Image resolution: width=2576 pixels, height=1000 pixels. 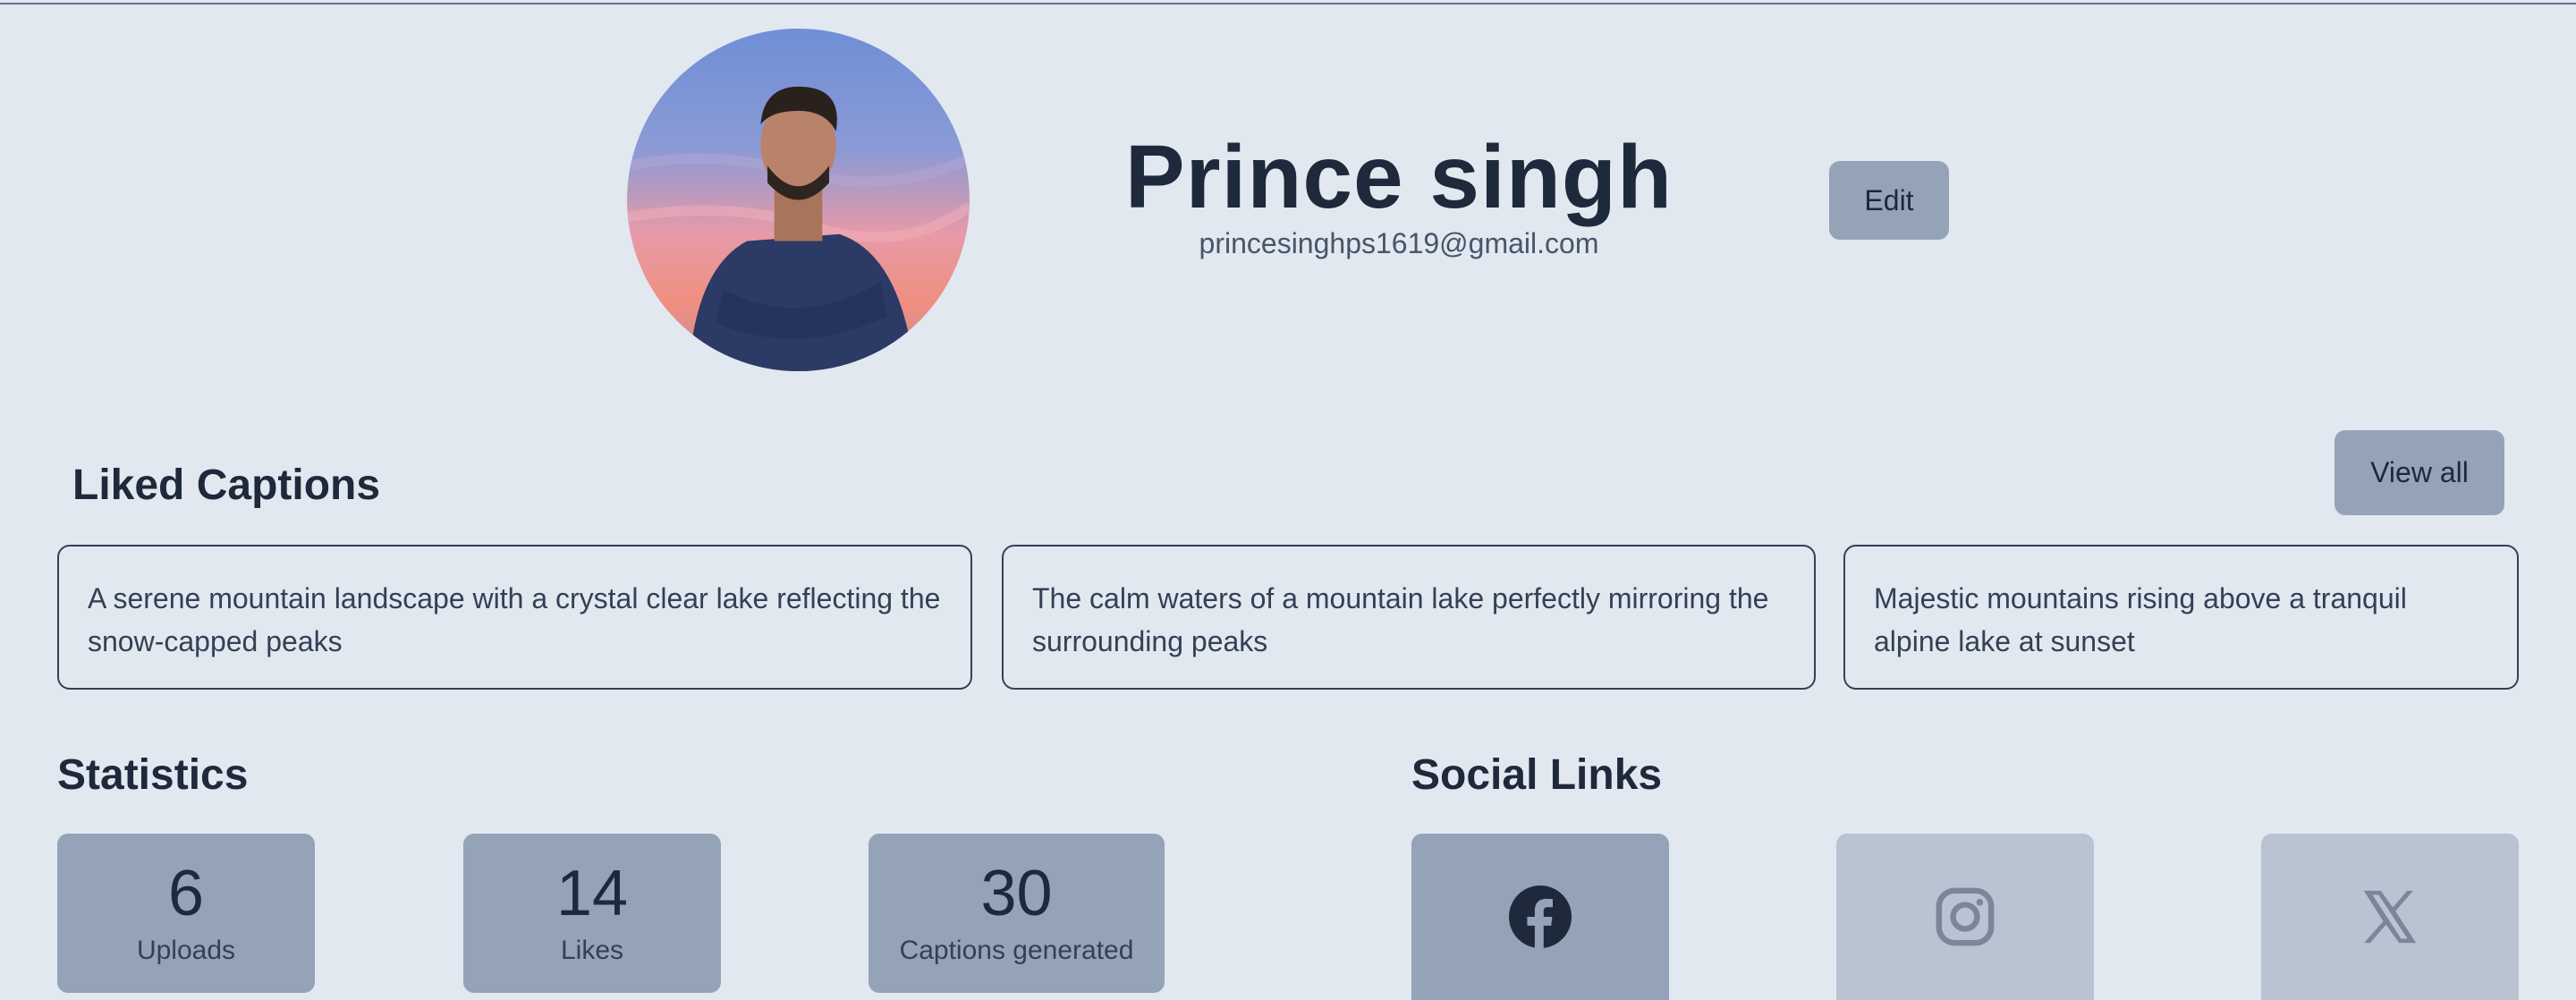 What do you see at coordinates (1399, 243) in the screenshot?
I see `profile-email: princesinghps1619@gmail.com` at bounding box center [1399, 243].